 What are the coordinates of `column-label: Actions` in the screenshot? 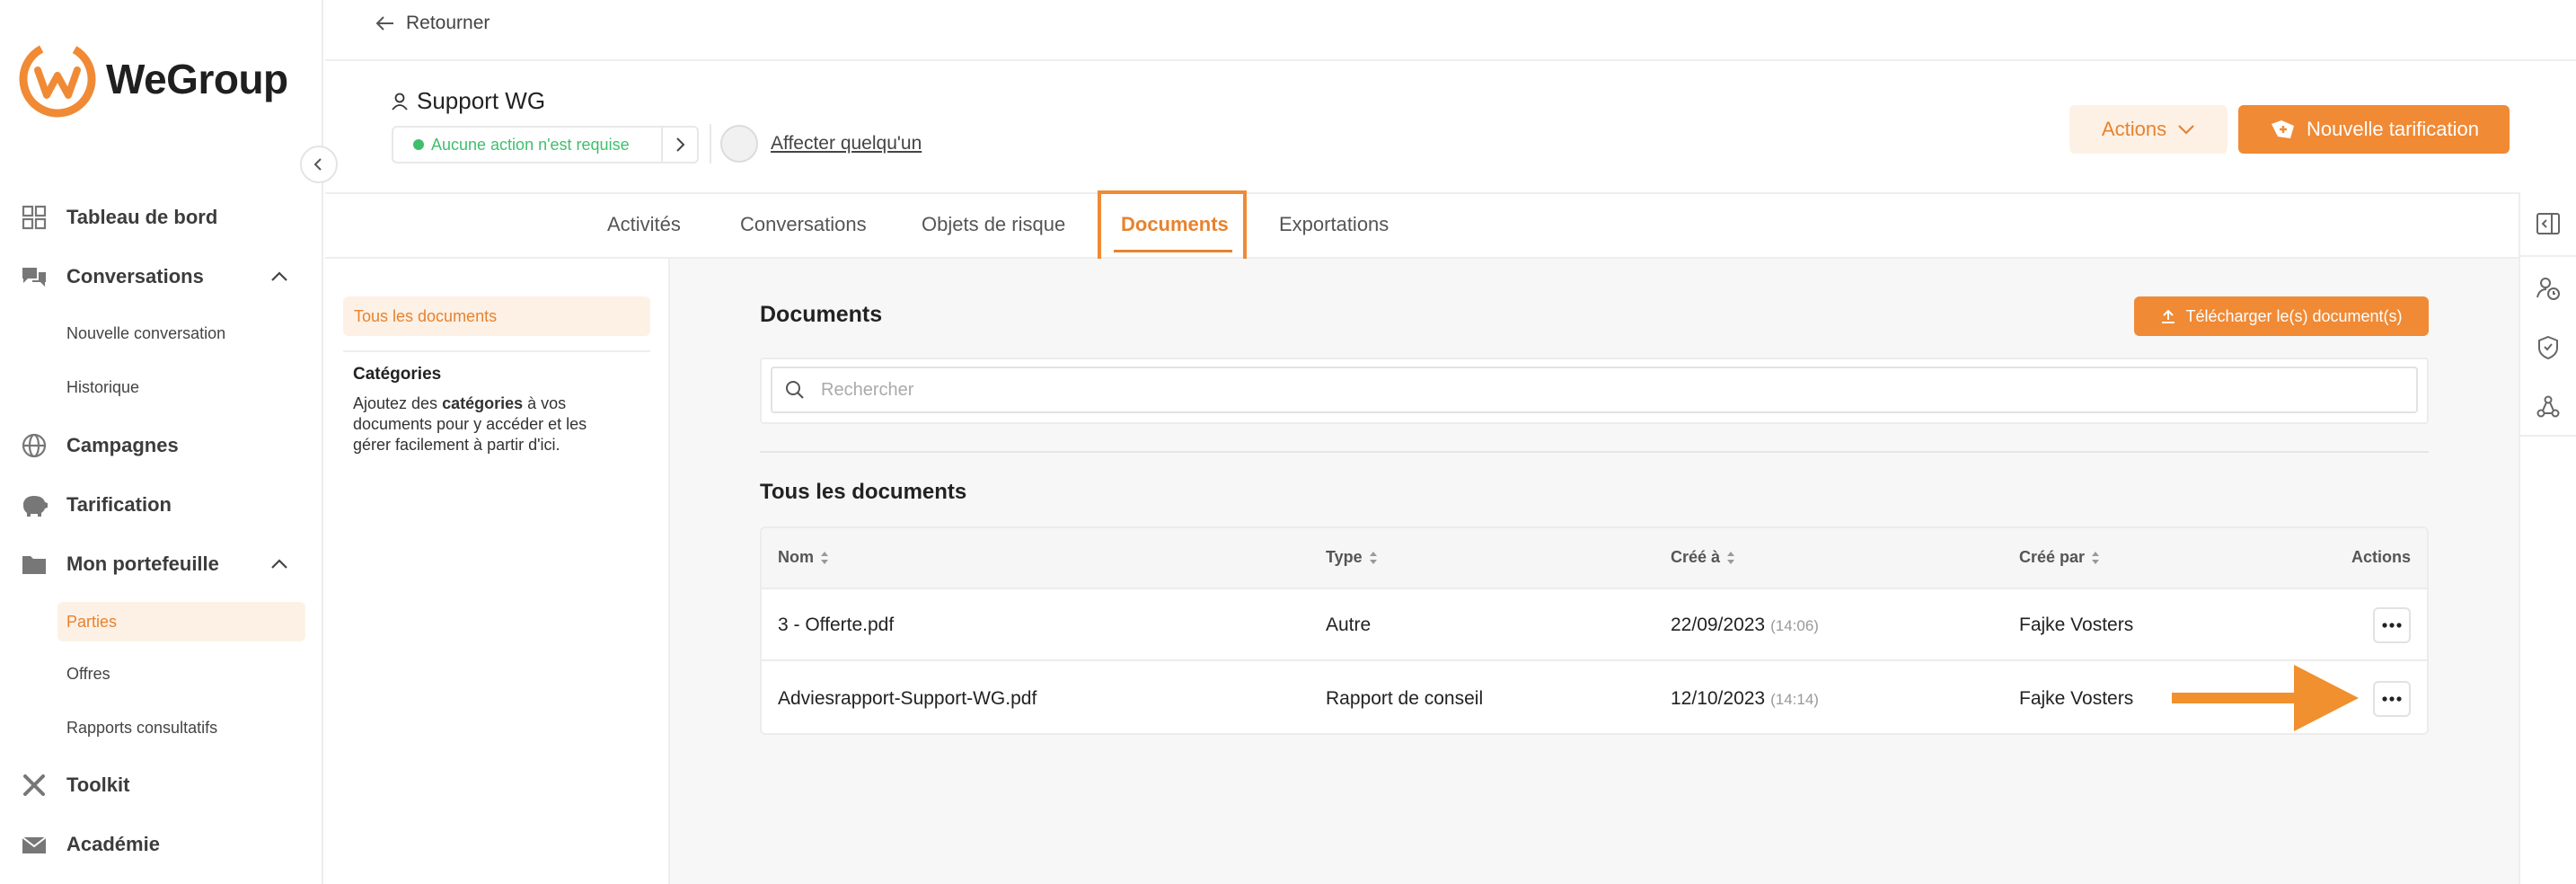 It's located at (2381, 557).